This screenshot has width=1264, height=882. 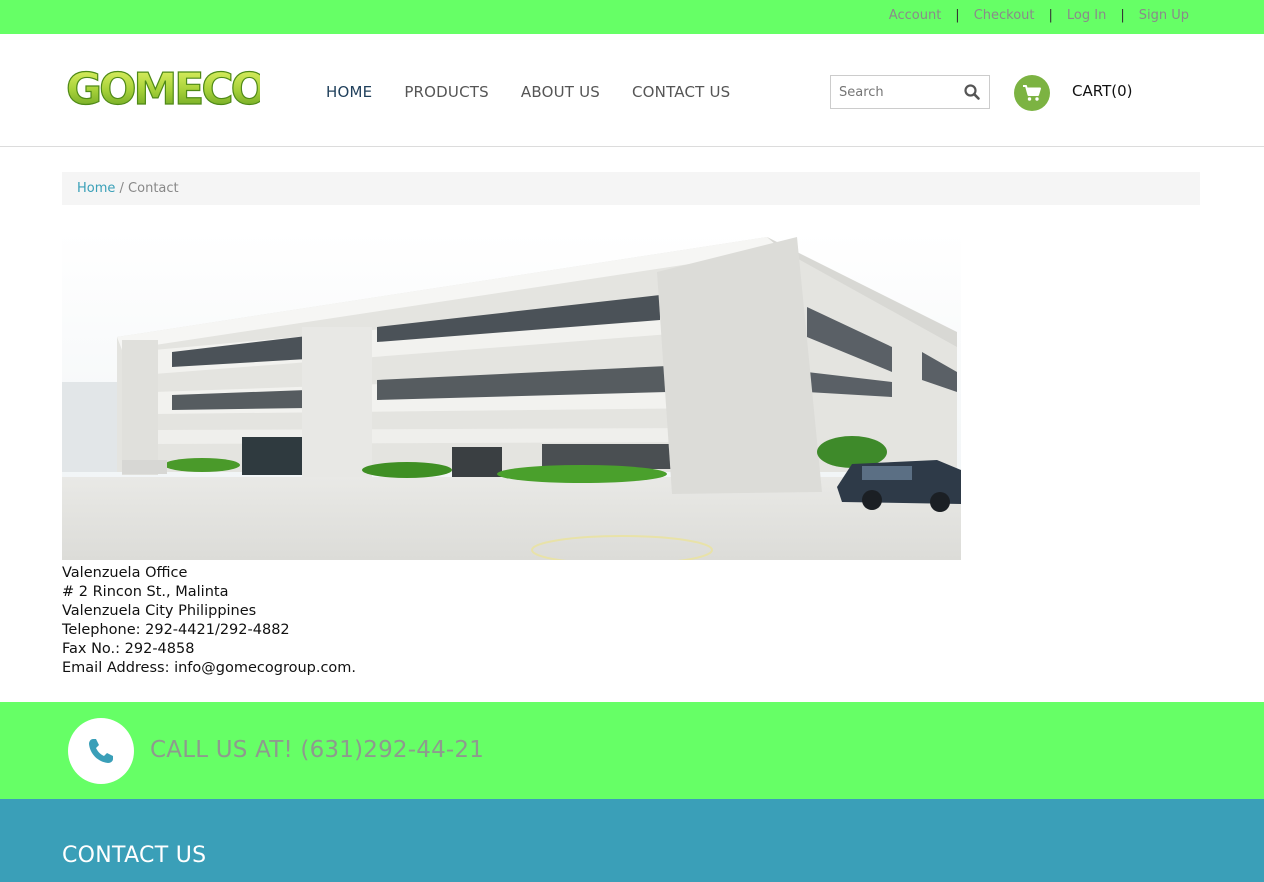 I want to click on nav-contact-us: CONTACT US, so click(x=681, y=92).